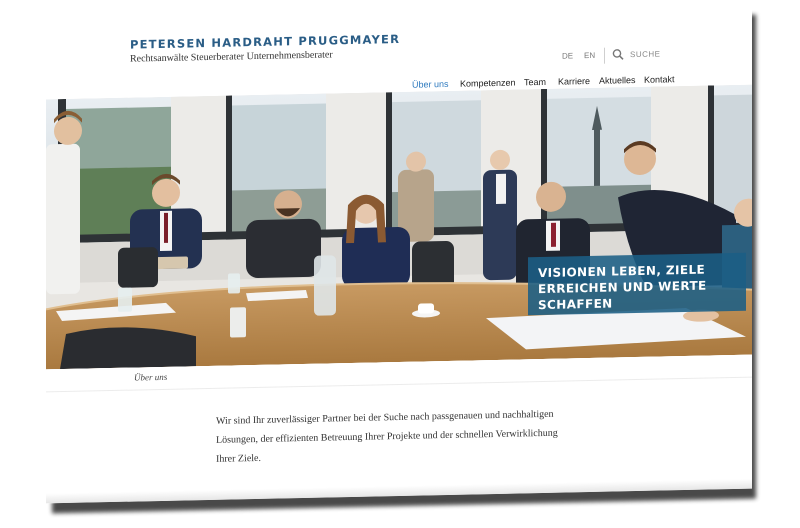  What do you see at coordinates (535, 82) in the screenshot?
I see `nav-item-team: Team` at bounding box center [535, 82].